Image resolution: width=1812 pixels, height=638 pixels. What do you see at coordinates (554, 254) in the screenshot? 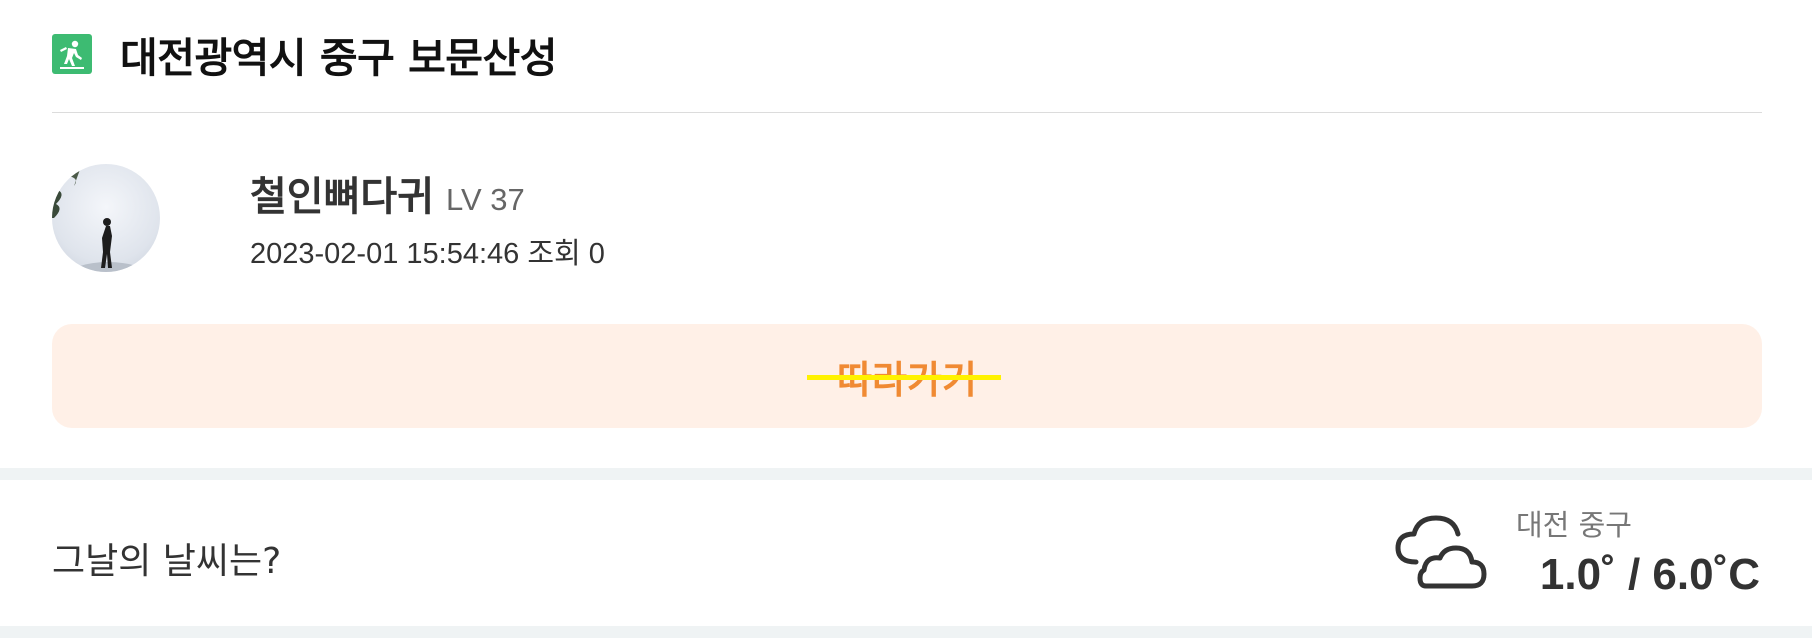
I see `views-label: 조회` at bounding box center [554, 254].